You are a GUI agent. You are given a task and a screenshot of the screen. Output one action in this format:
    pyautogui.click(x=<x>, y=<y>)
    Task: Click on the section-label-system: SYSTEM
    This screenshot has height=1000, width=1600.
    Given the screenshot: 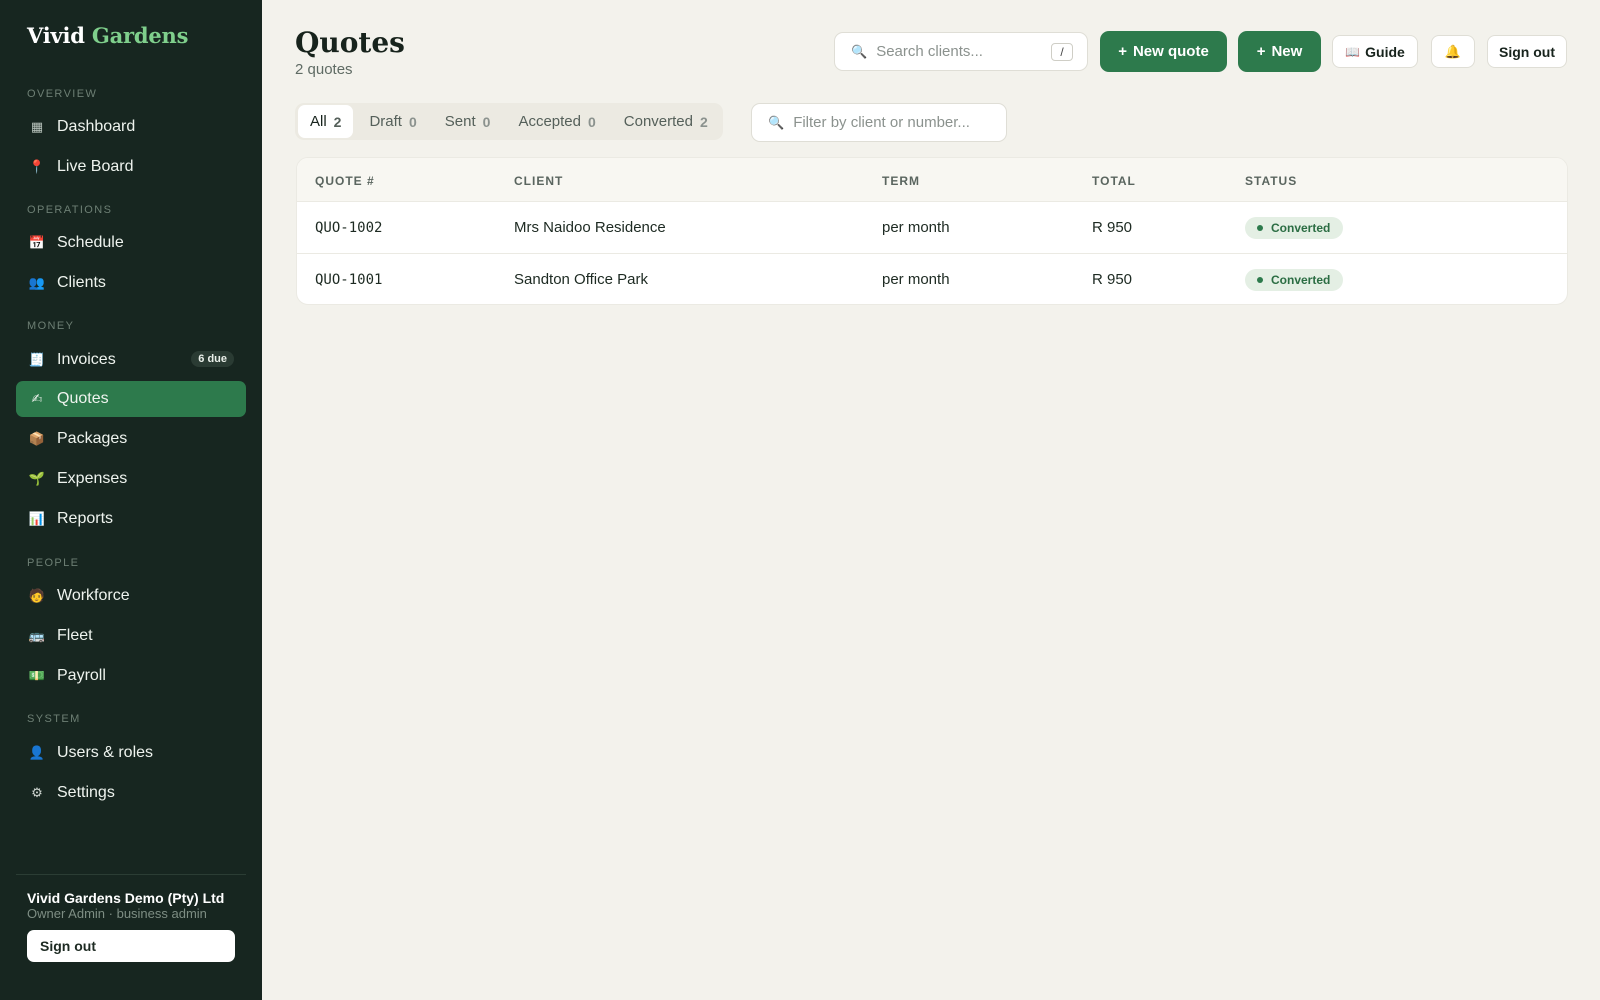 What is the action you would take?
    pyautogui.click(x=54, y=719)
    